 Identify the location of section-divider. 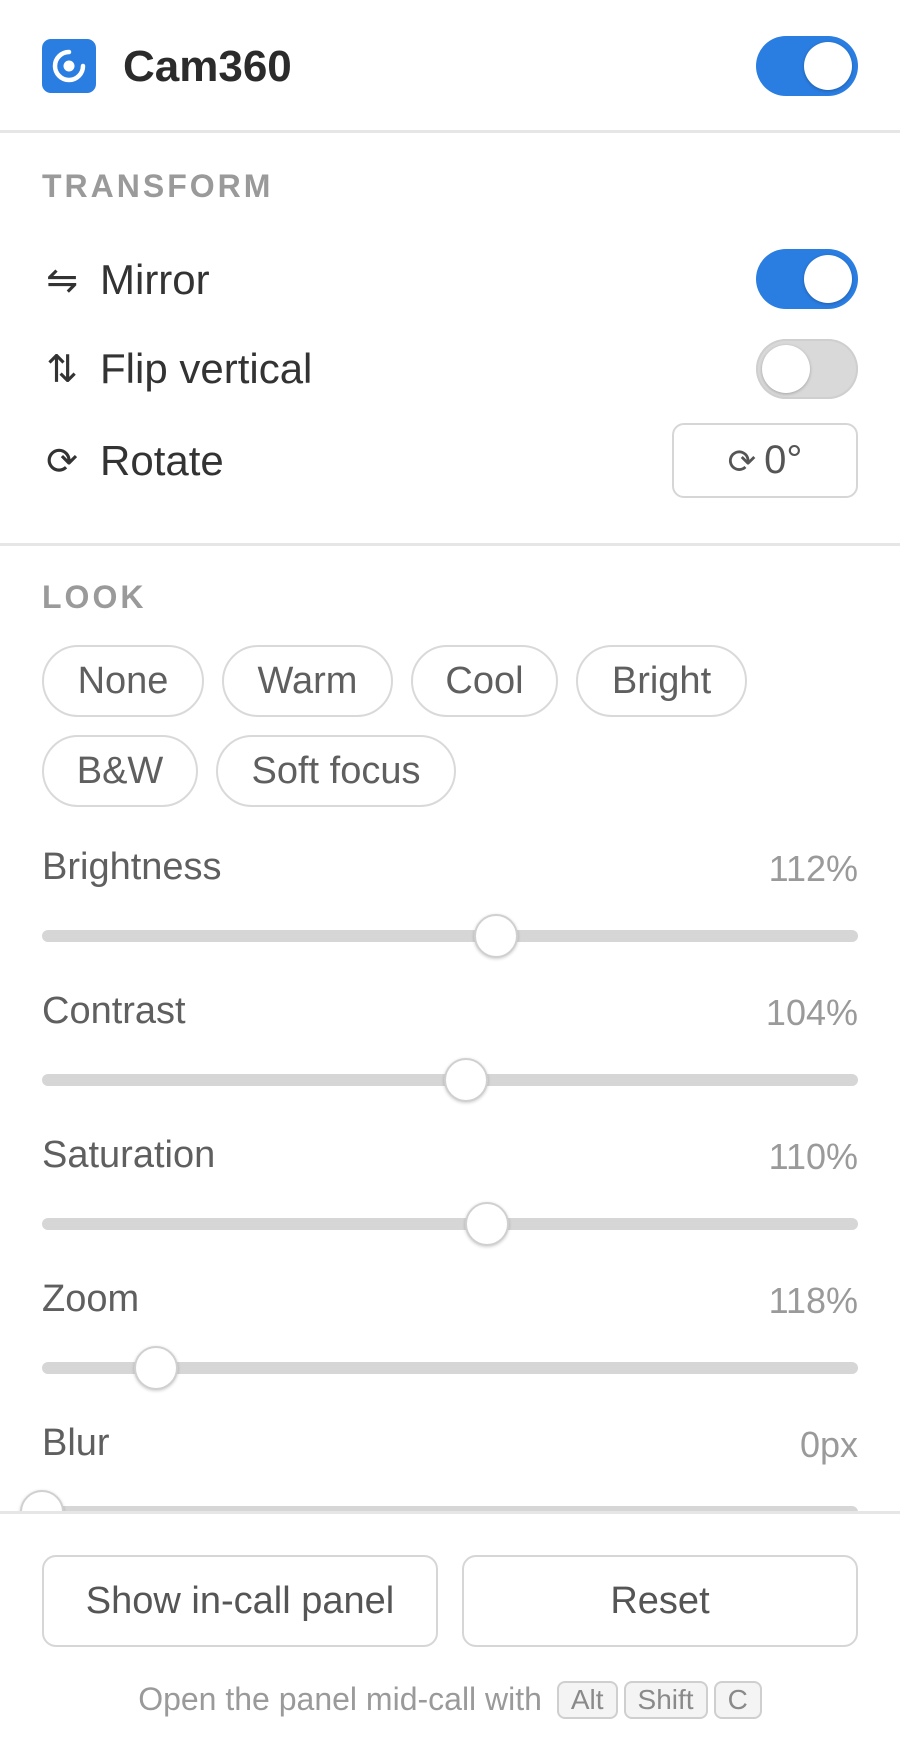
(450, 544).